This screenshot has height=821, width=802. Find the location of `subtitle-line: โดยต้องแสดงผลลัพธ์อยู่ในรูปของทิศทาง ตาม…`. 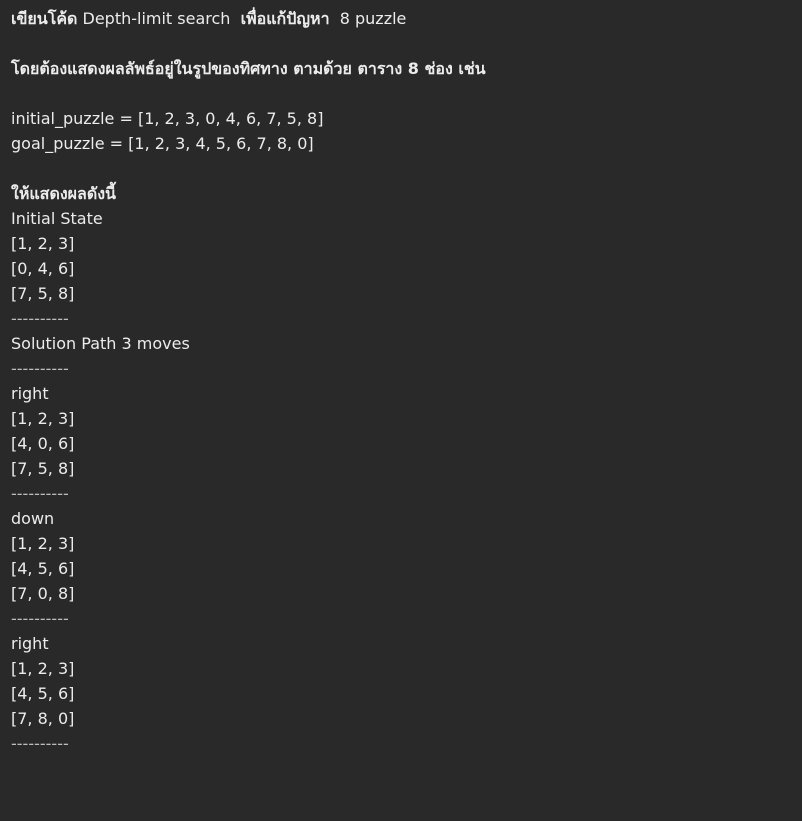

subtitle-line: โดยต้องแสดงผลลัพธ์อยู่ในรูปของทิศทาง ตาม… is located at coordinates (248, 68).